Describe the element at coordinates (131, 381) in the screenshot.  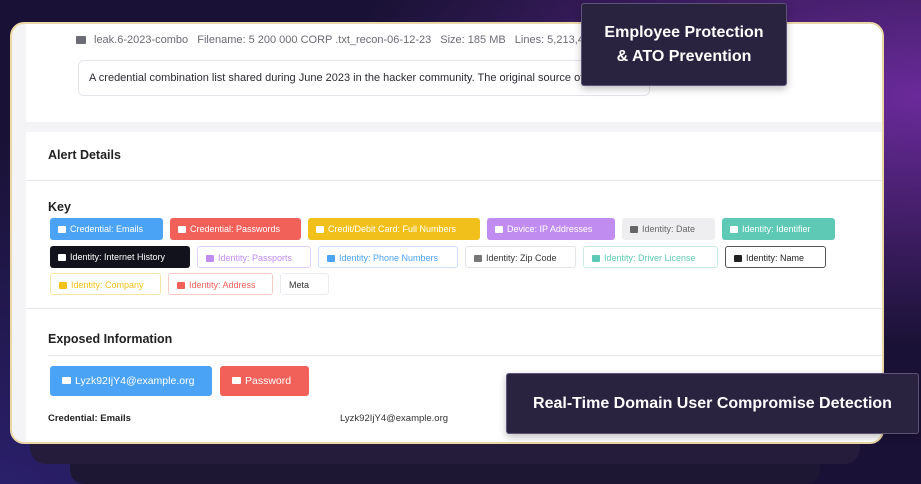
I see `exposed-email-button: Lyzk92IjY4@example.org` at that location.